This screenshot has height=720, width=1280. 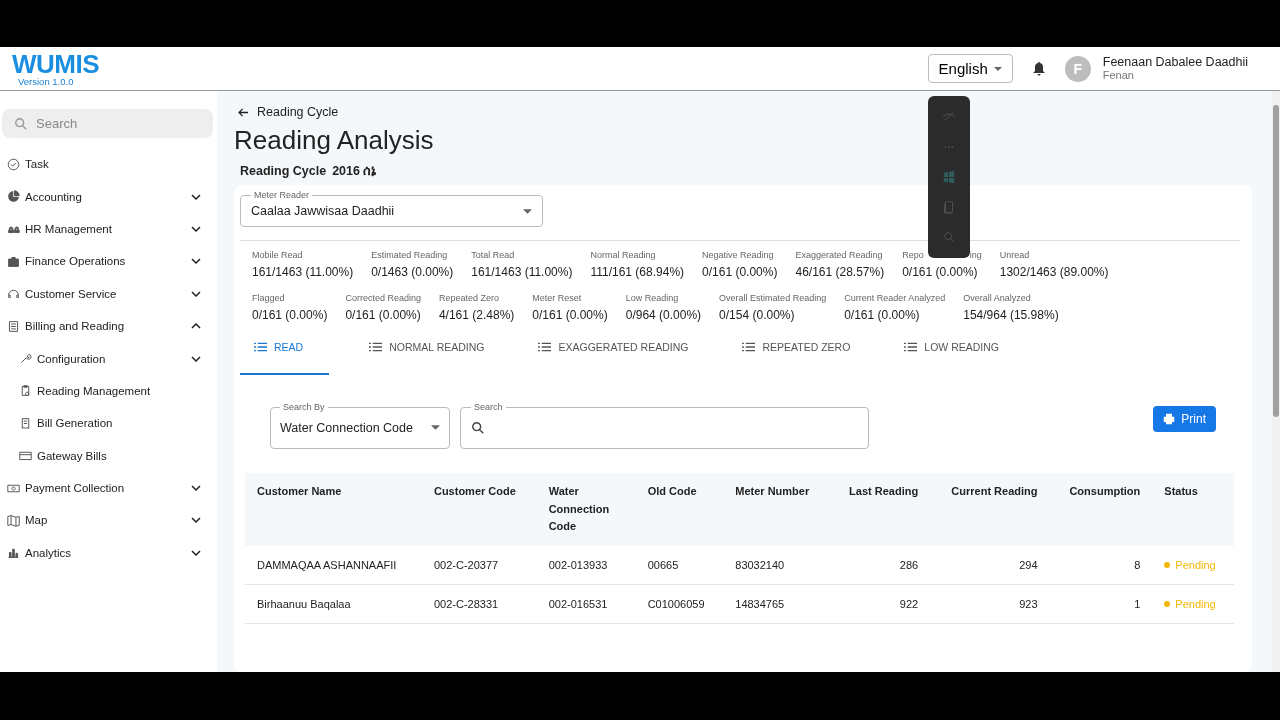 What do you see at coordinates (13, 197) in the screenshot?
I see `pie-chart-icon` at bounding box center [13, 197].